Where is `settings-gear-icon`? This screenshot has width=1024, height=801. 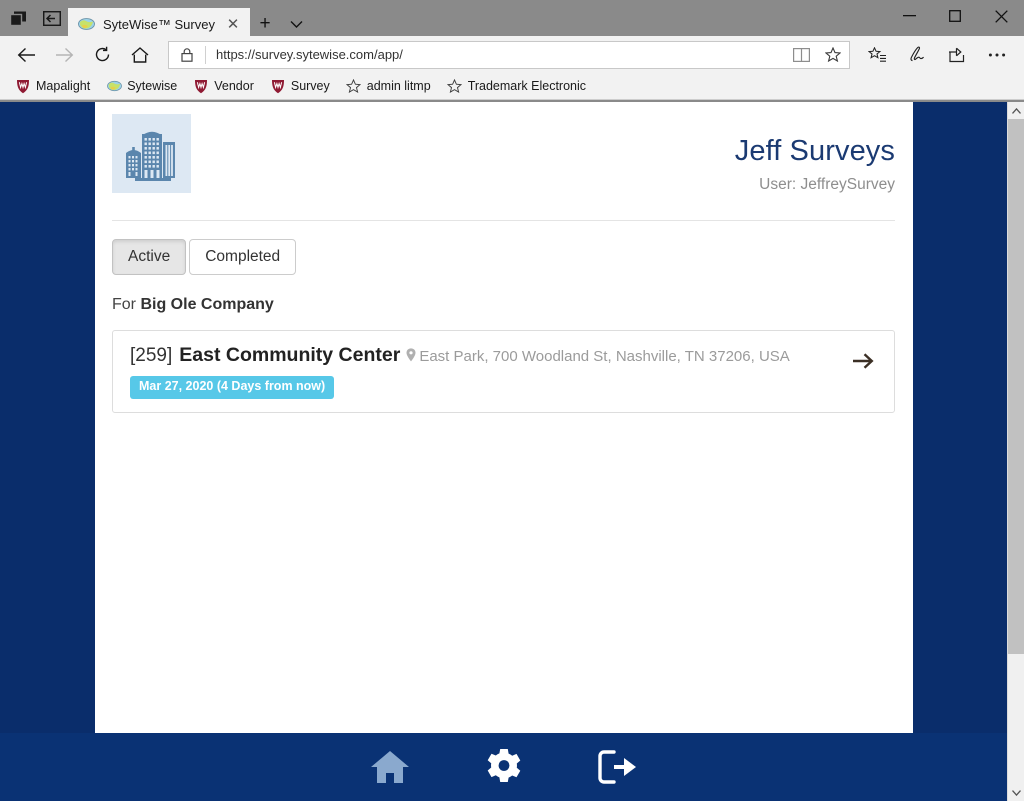 settings-gear-icon is located at coordinates (504, 767).